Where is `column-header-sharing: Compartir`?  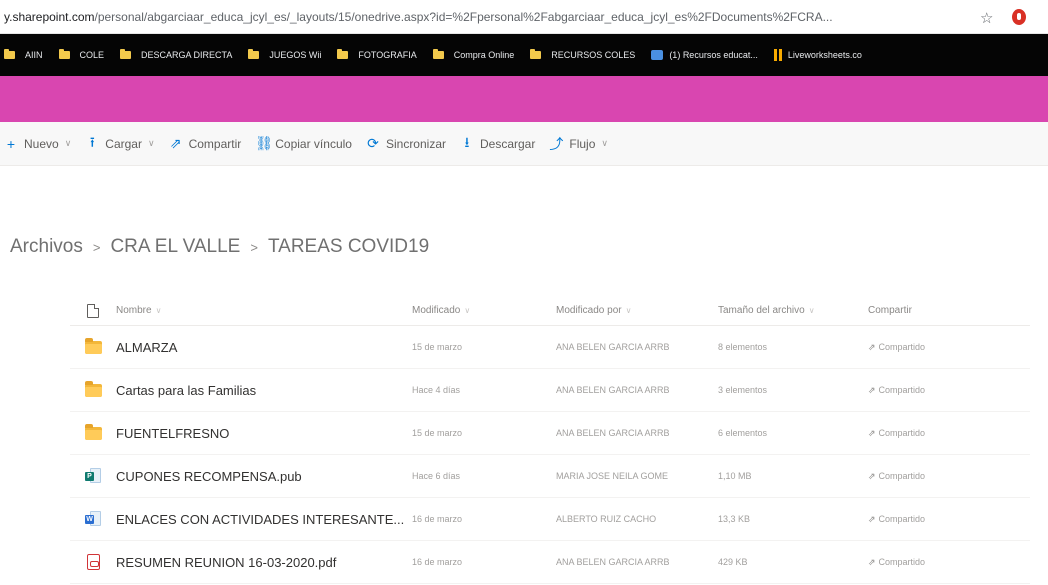
column-header-sharing: Compartir is located at coordinates (943, 310).